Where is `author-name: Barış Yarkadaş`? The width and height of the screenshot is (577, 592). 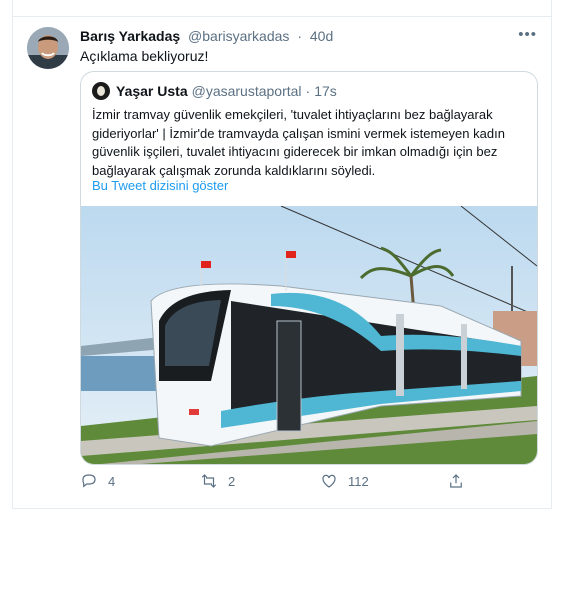 author-name: Barış Yarkadaş is located at coordinates (130, 36).